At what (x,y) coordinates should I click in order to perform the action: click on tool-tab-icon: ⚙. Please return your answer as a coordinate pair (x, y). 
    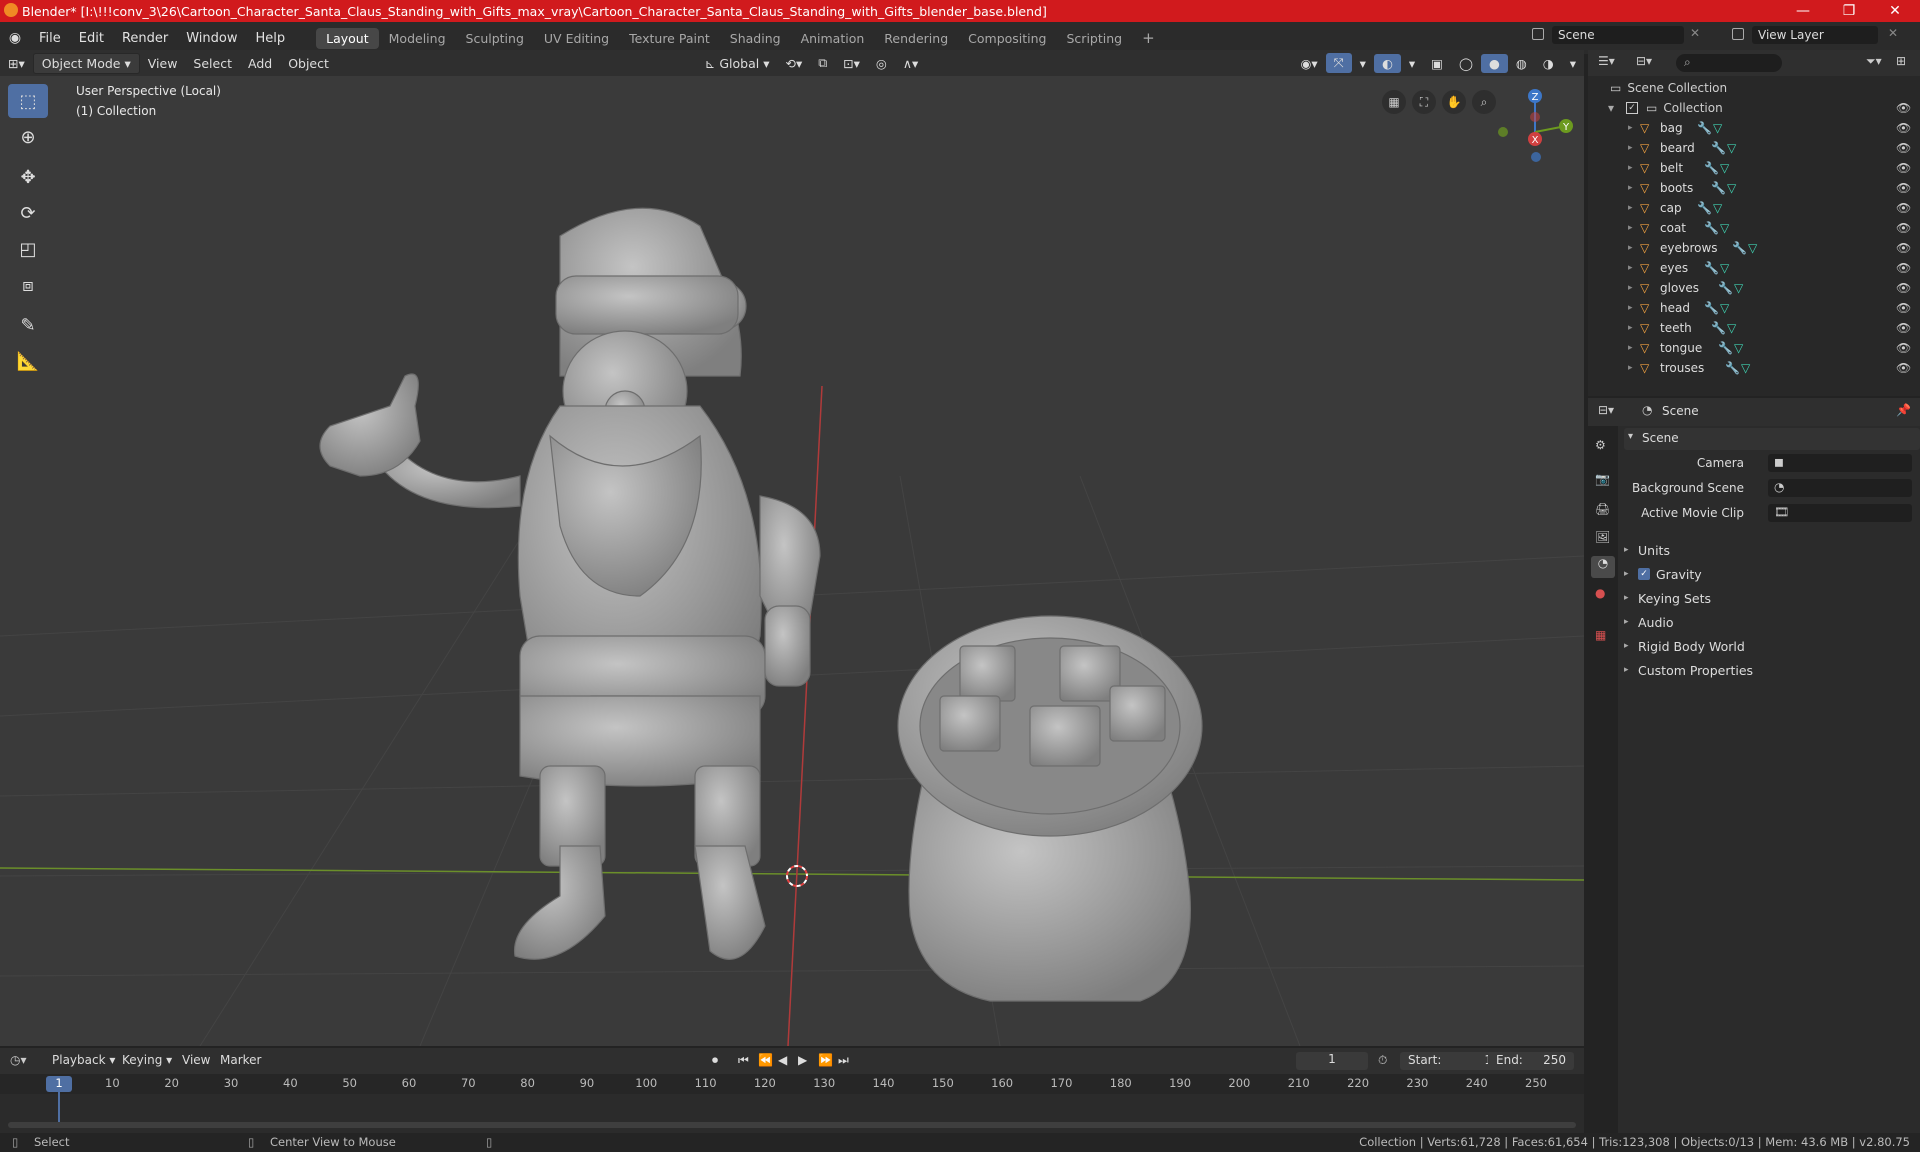
    Looking at the image, I should click on (1600, 445).